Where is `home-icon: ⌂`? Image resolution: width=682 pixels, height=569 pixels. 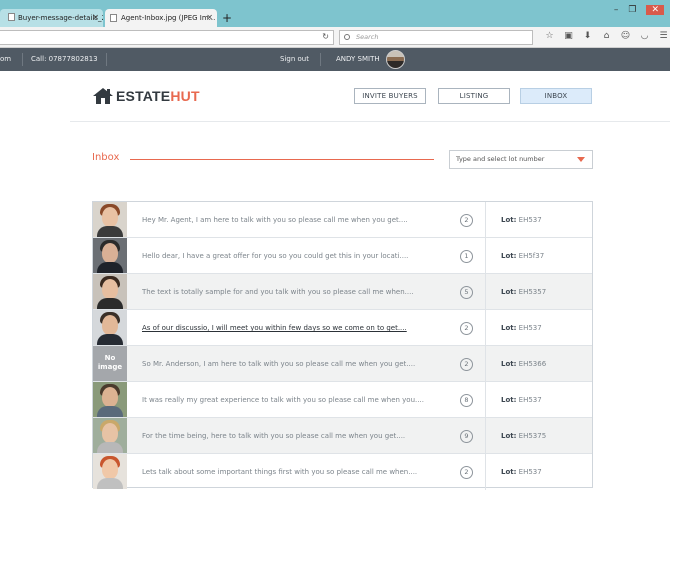
home-icon: ⌂ is located at coordinates (606, 36).